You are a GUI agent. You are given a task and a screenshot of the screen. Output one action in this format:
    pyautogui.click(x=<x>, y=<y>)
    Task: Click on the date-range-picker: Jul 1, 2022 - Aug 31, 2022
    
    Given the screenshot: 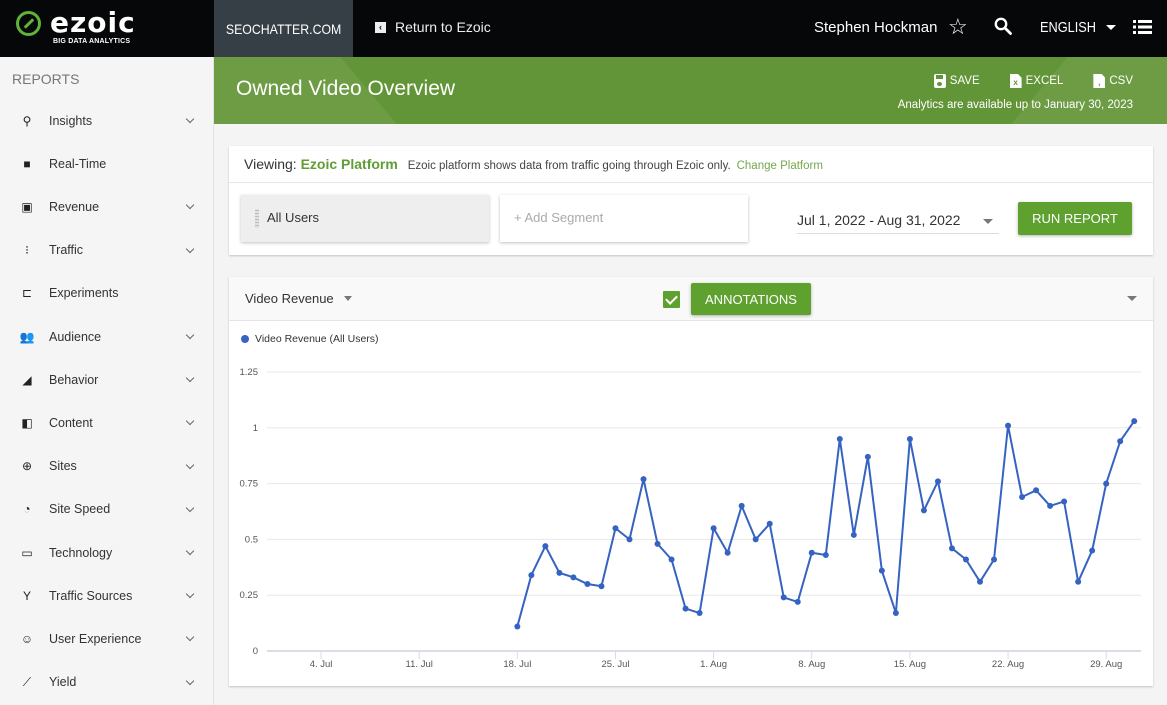 What is the action you would take?
    pyautogui.click(x=898, y=223)
    